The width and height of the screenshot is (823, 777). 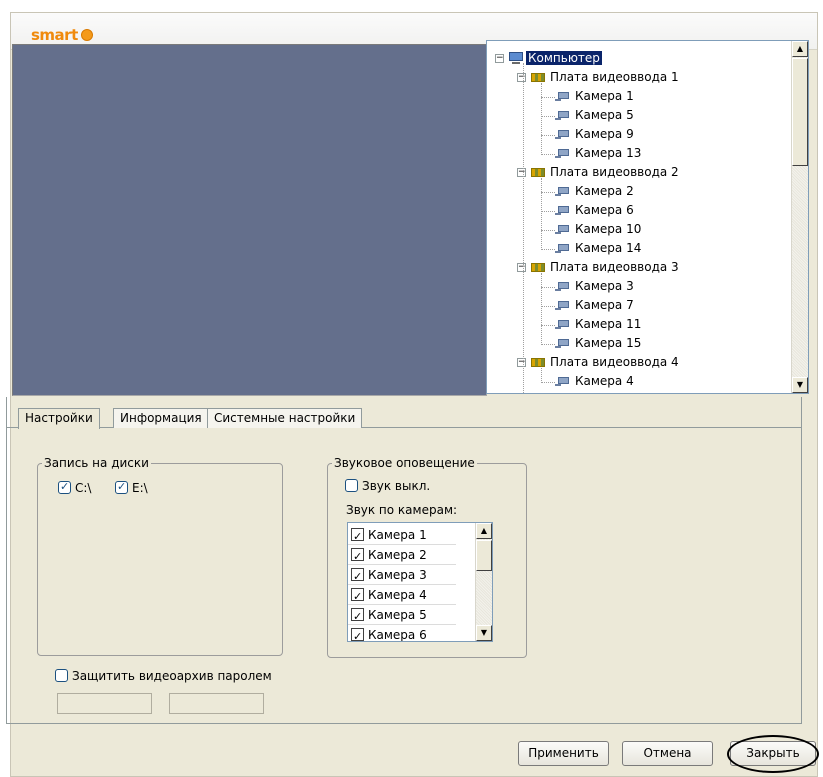 I want to click on camera-sound-label: Камера 6, so click(x=397, y=635).